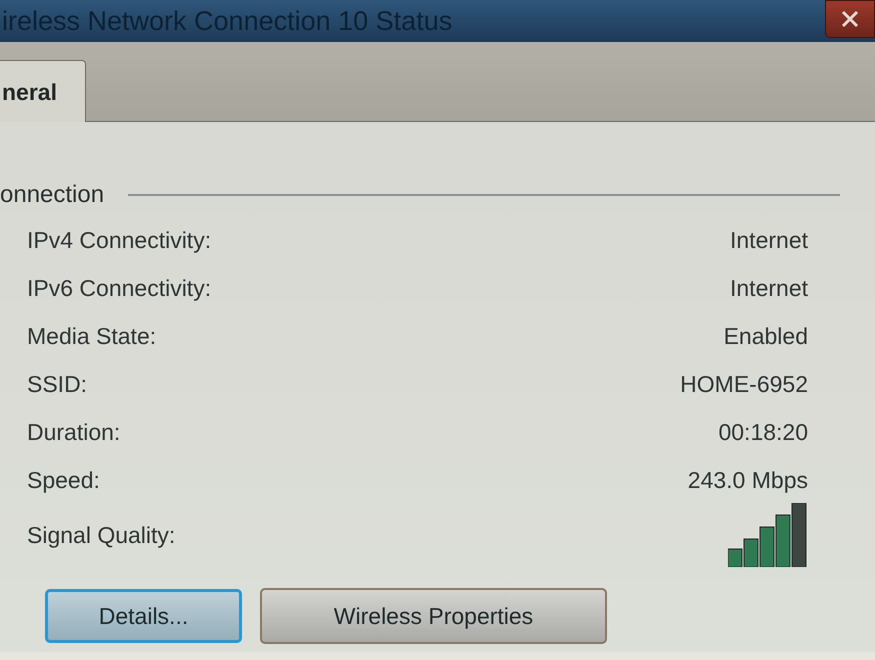 The image size is (875, 660). Describe the element at coordinates (763, 432) in the screenshot. I see `field-value: 00:18:20` at that location.